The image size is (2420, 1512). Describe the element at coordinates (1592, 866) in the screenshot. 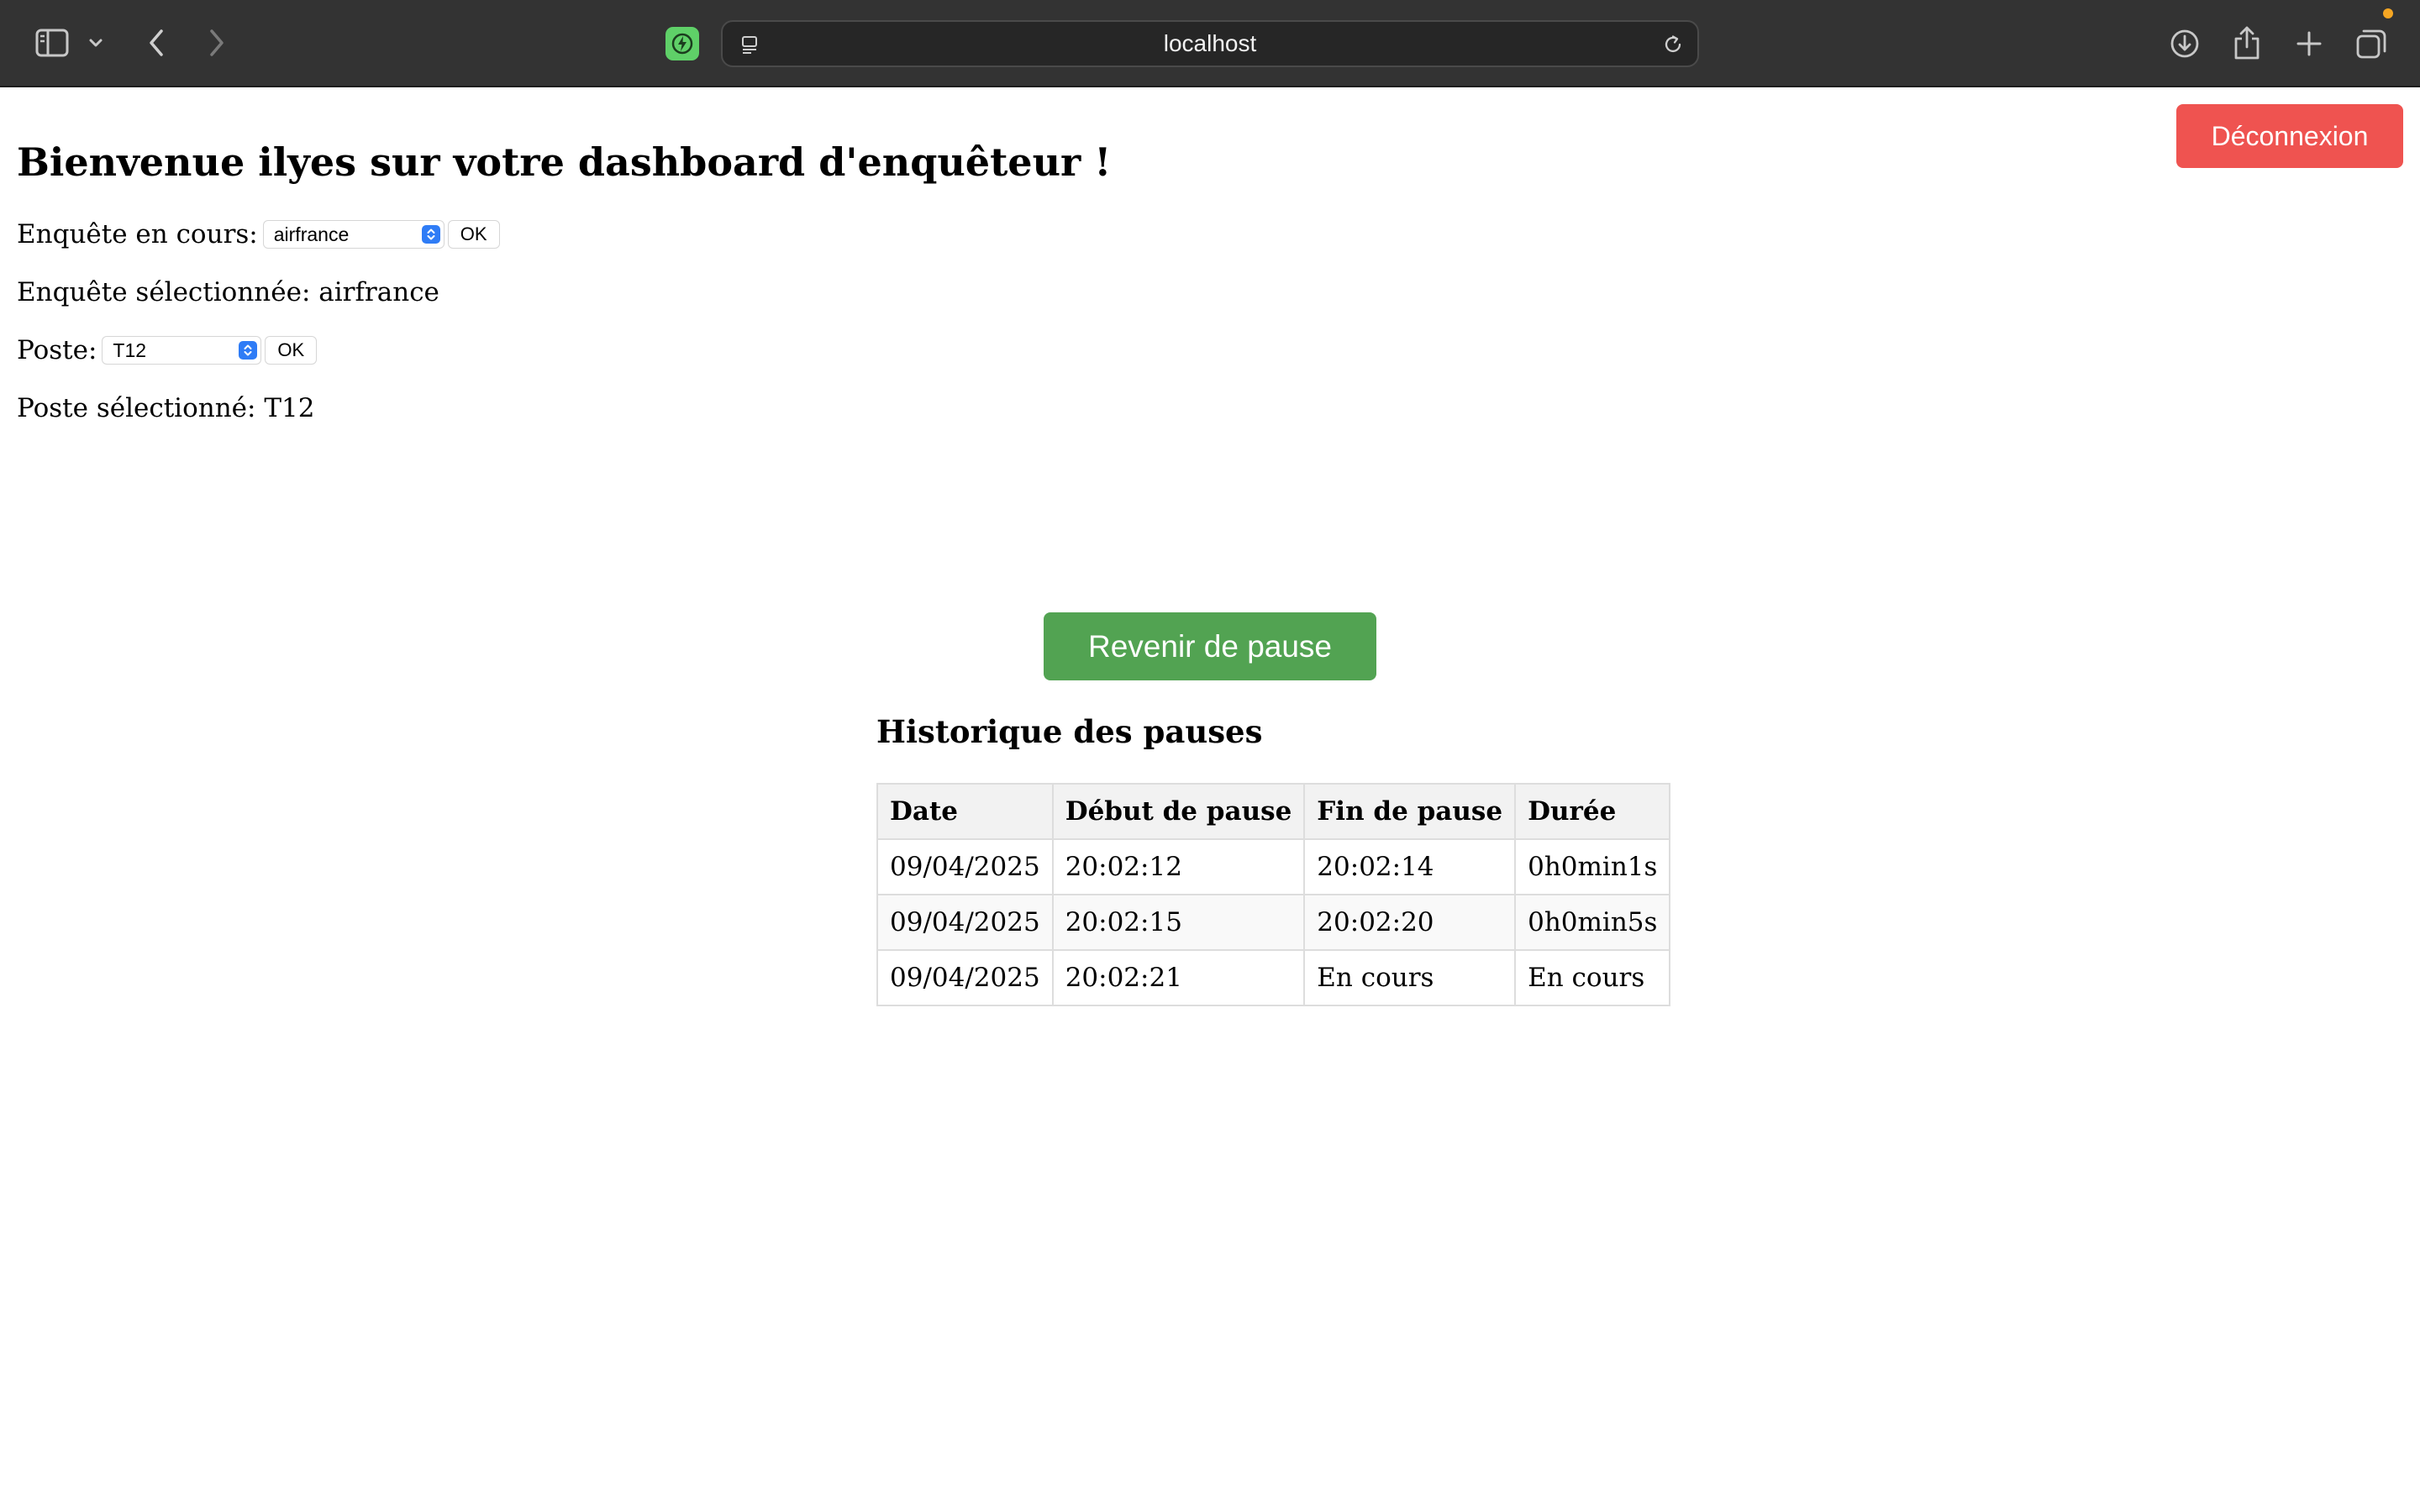

I see `cell-duration: 0h0min1s` at that location.